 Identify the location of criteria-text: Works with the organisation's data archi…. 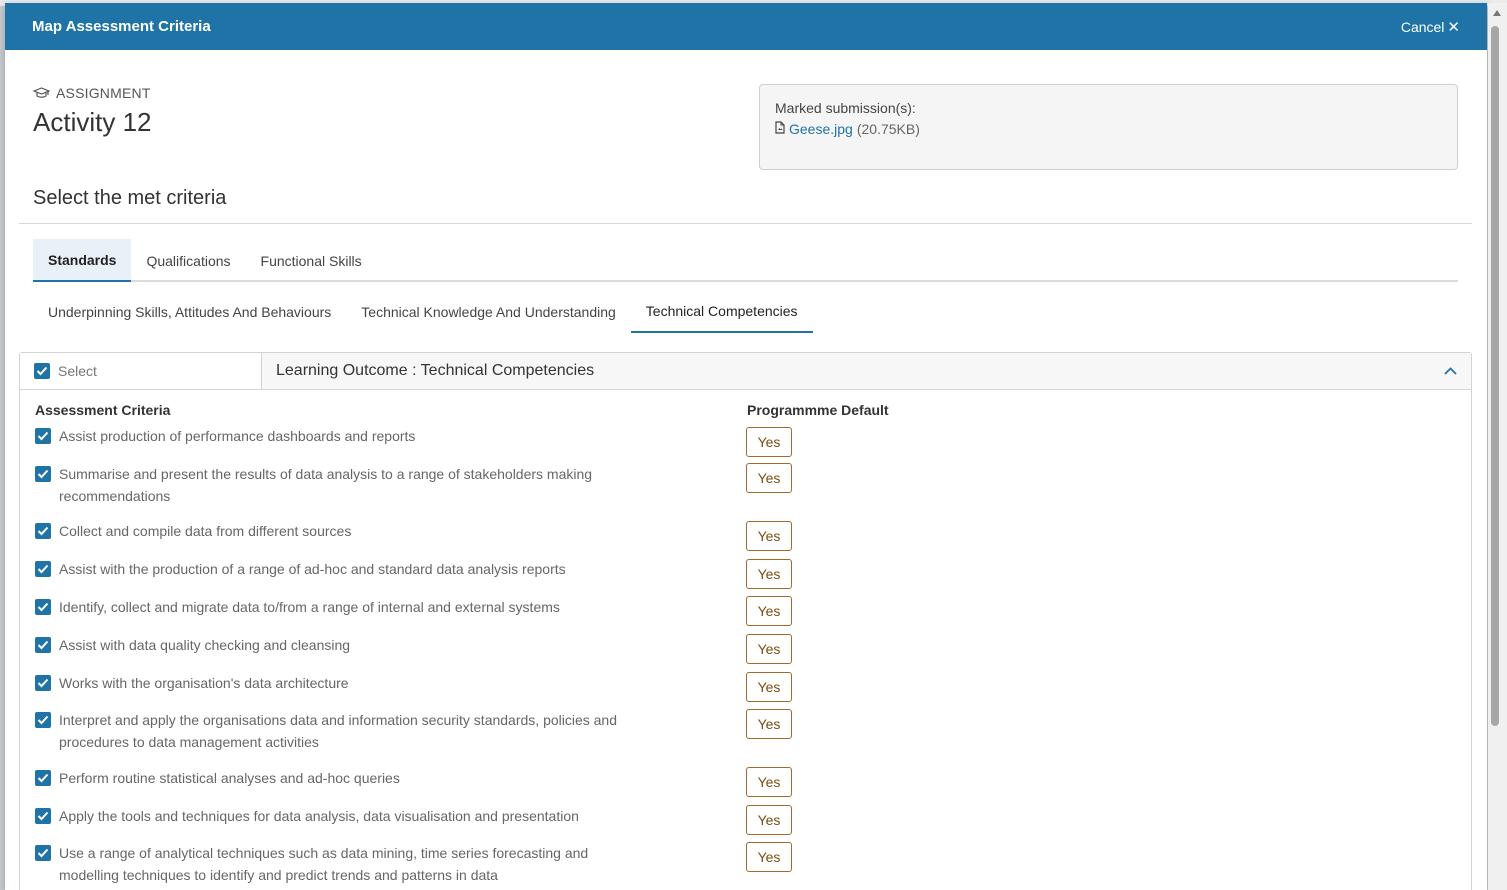
(204, 683).